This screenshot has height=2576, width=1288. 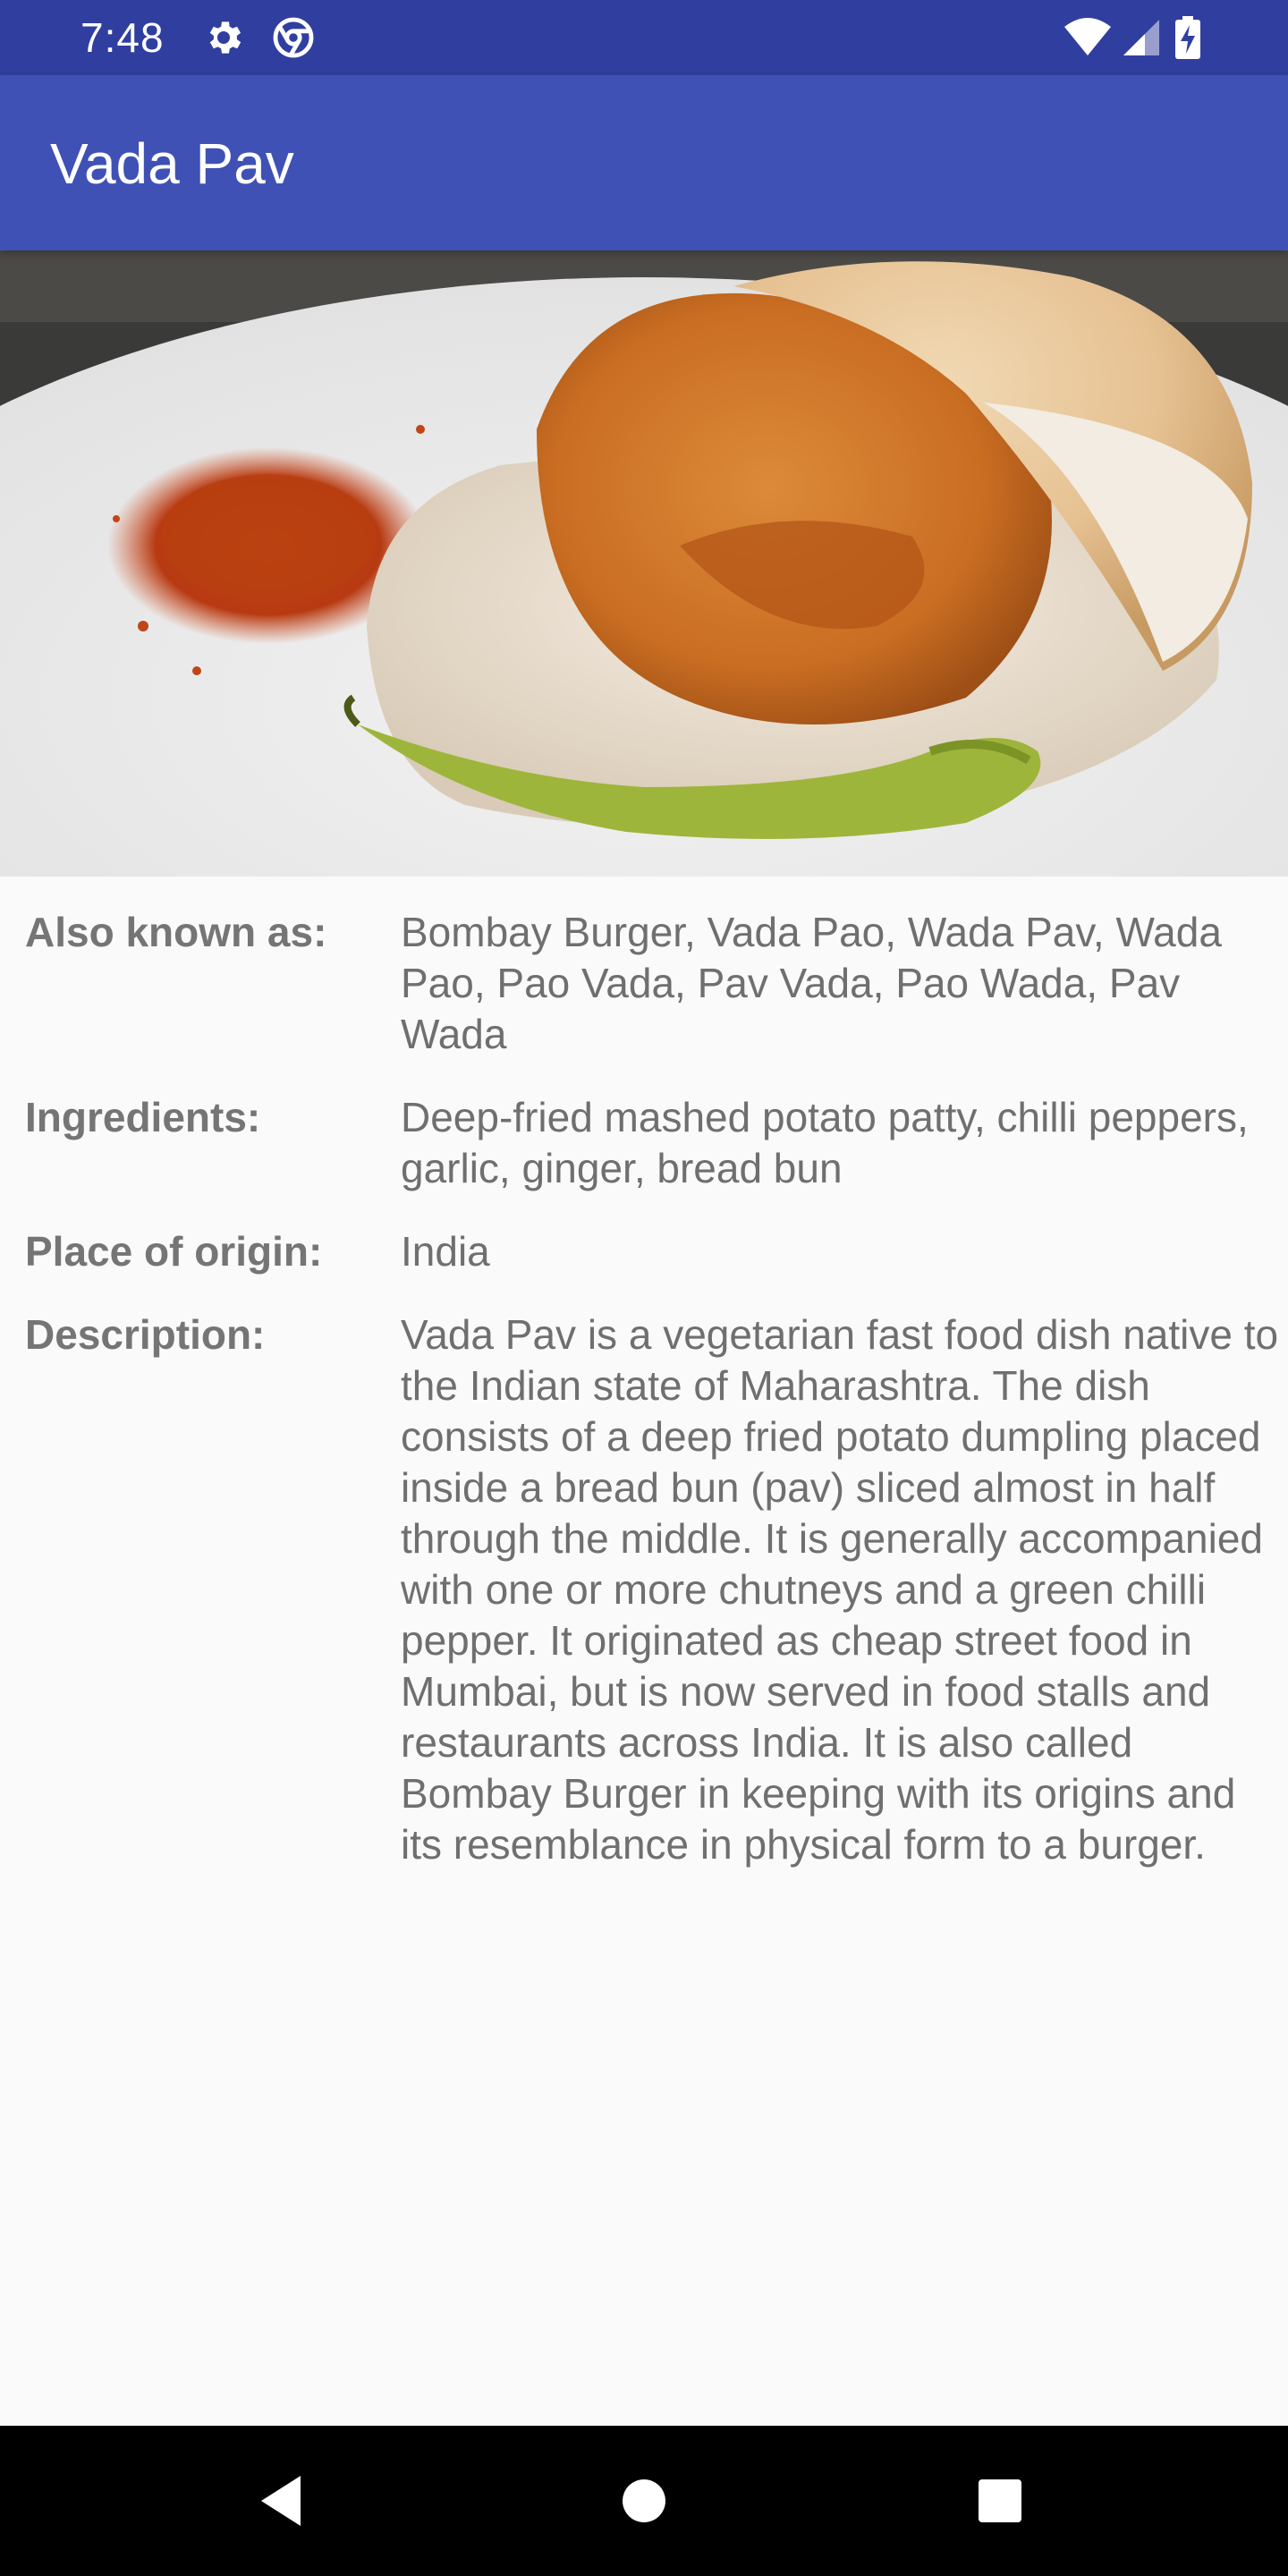 I want to click on settings-icon, so click(x=225, y=37).